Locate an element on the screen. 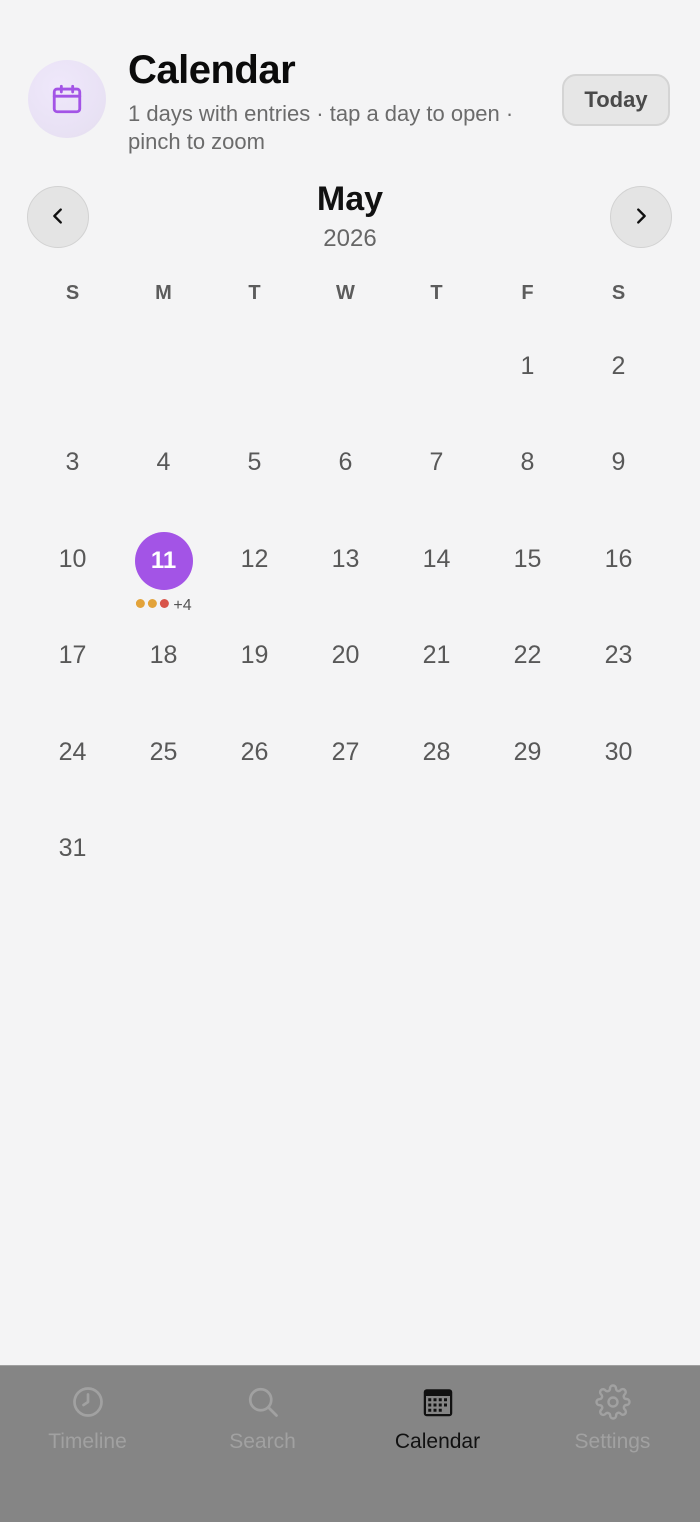 This screenshot has width=700, height=1522. weekday-label: F is located at coordinates (527, 293).